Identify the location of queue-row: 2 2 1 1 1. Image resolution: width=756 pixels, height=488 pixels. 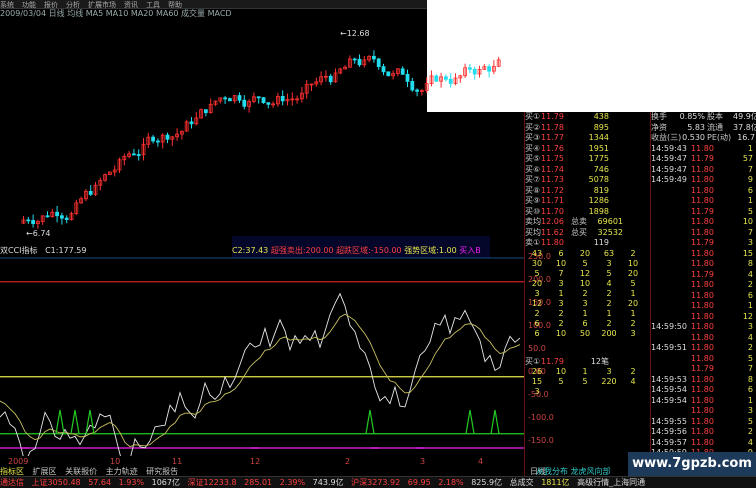
(588, 314).